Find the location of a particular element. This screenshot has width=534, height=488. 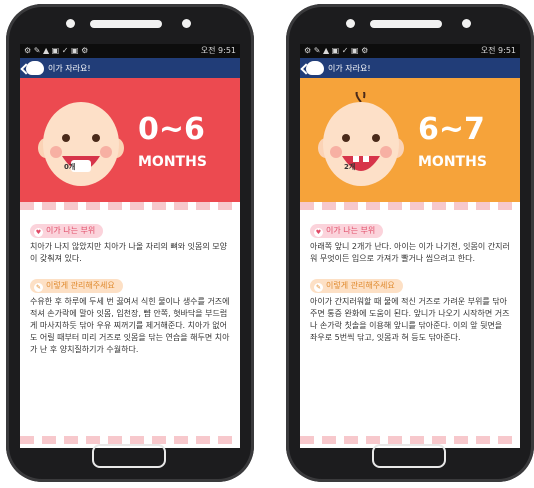

tooth-count-label: 0개 is located at coordinates (70, 167).